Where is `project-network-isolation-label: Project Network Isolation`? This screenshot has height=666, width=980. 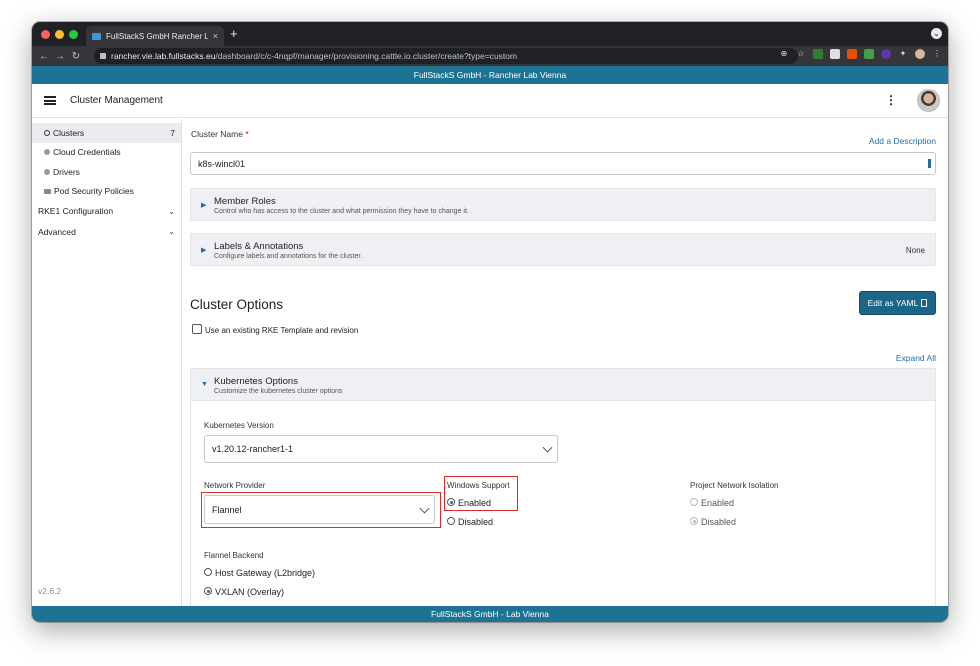
project-network-isolation-label: Project Network Isolation is located at coordinates (734, 485).